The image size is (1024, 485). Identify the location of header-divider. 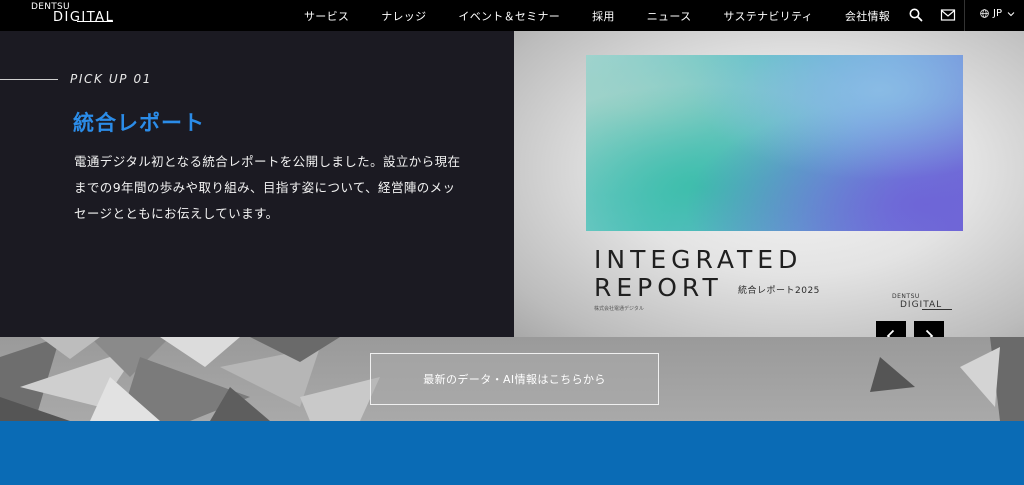
(964, 15).